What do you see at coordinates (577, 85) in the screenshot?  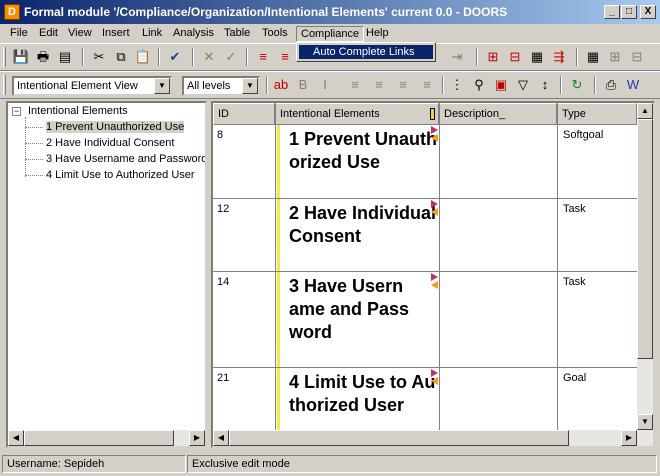 I see `refresh-icon: ↻` at bounding box center [577, 85].